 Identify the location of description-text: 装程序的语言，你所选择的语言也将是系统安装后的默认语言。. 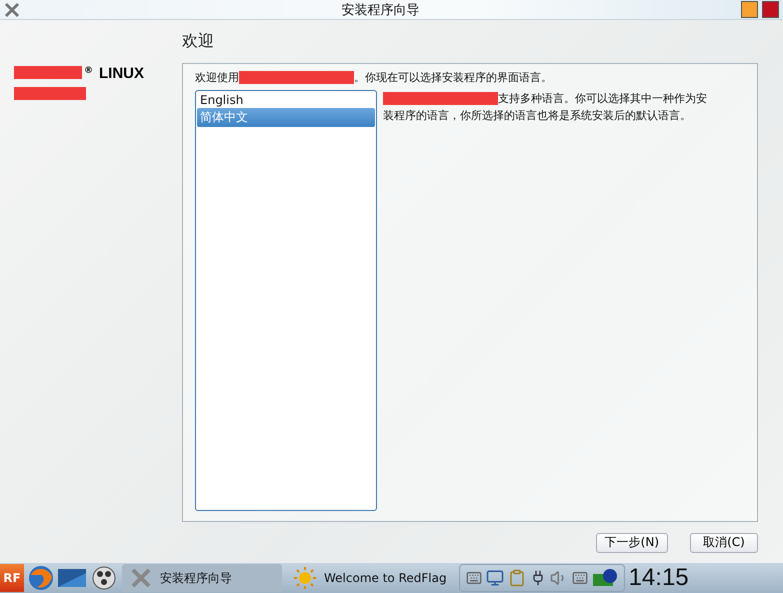
(537, 116).